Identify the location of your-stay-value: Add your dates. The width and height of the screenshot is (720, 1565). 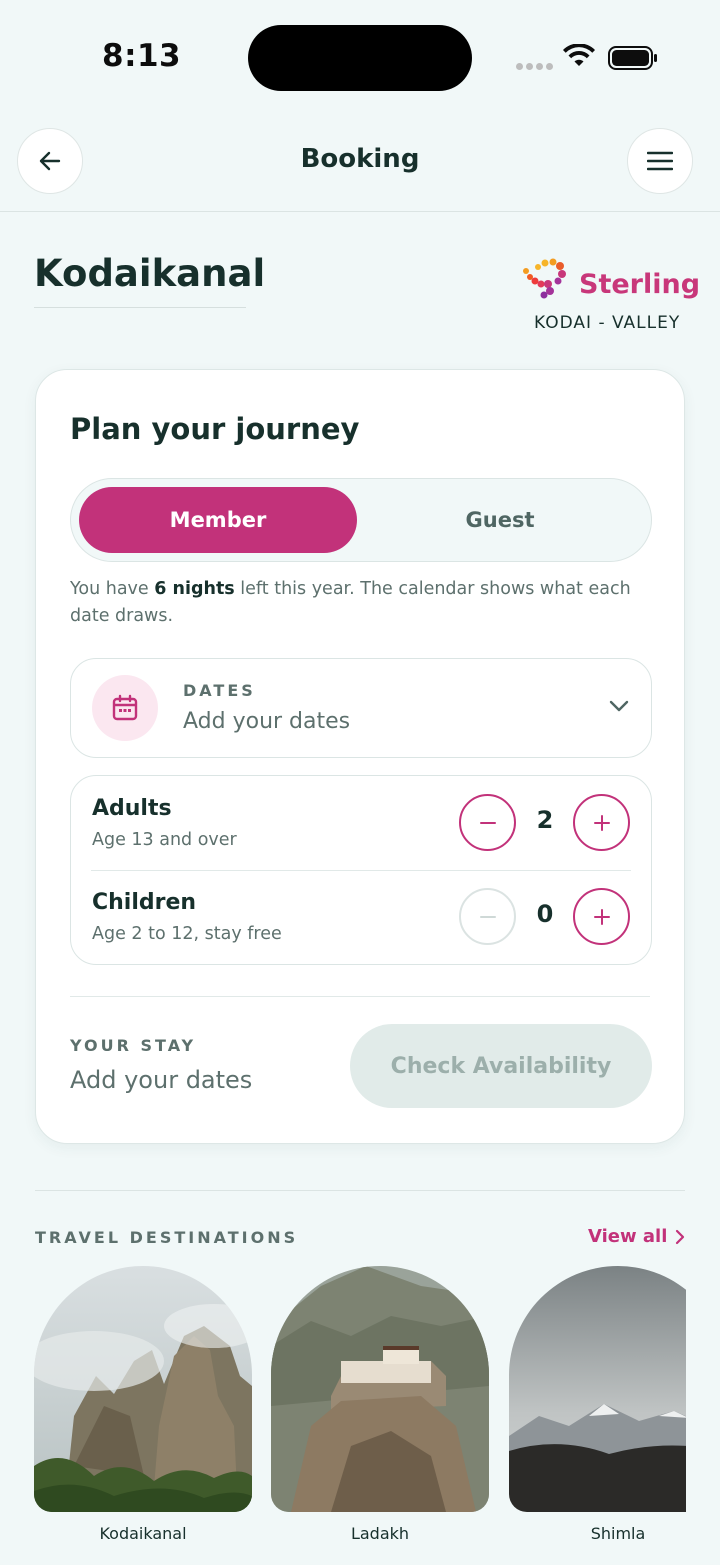
(161, 1080).